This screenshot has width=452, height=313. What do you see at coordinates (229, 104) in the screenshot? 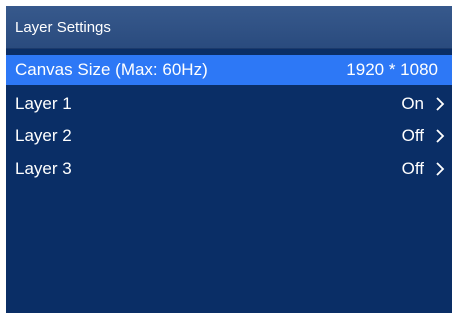
I see `menu-item-layer-1: Layer 1 On` at bounding box center [229, 104].